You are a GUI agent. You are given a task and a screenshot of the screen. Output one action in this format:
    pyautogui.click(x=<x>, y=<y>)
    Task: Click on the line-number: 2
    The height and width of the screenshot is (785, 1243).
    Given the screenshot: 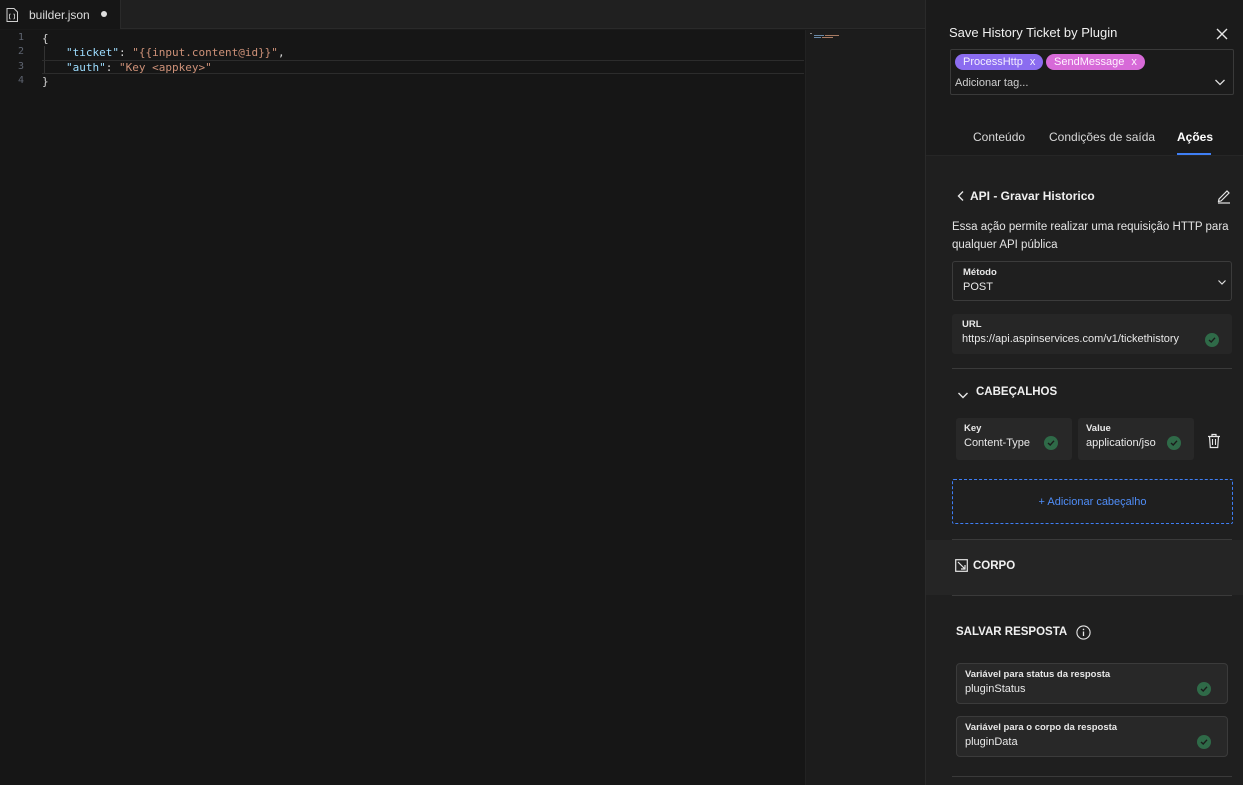 What is the action you would take?
    pyautogui.click(x=20, y=51)
    